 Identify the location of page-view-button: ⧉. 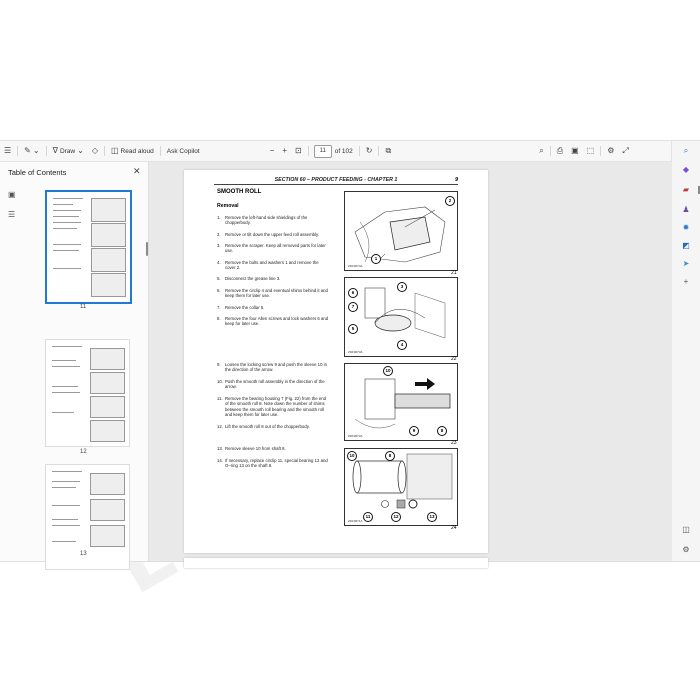
(388, 151).